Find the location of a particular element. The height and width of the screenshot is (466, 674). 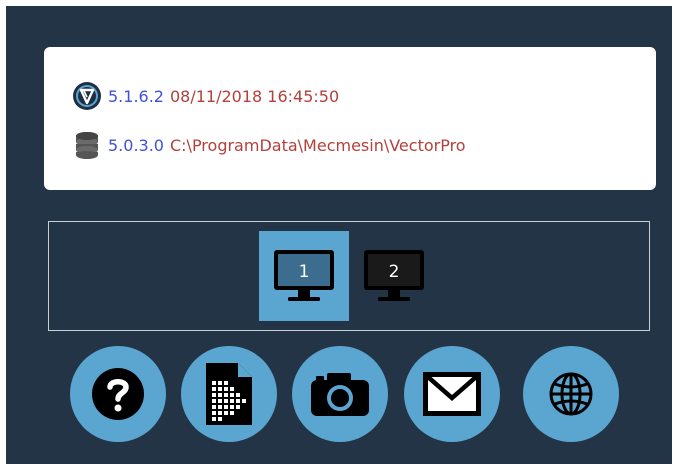

monitor-number: 2 is located at coordinates (394, 272).